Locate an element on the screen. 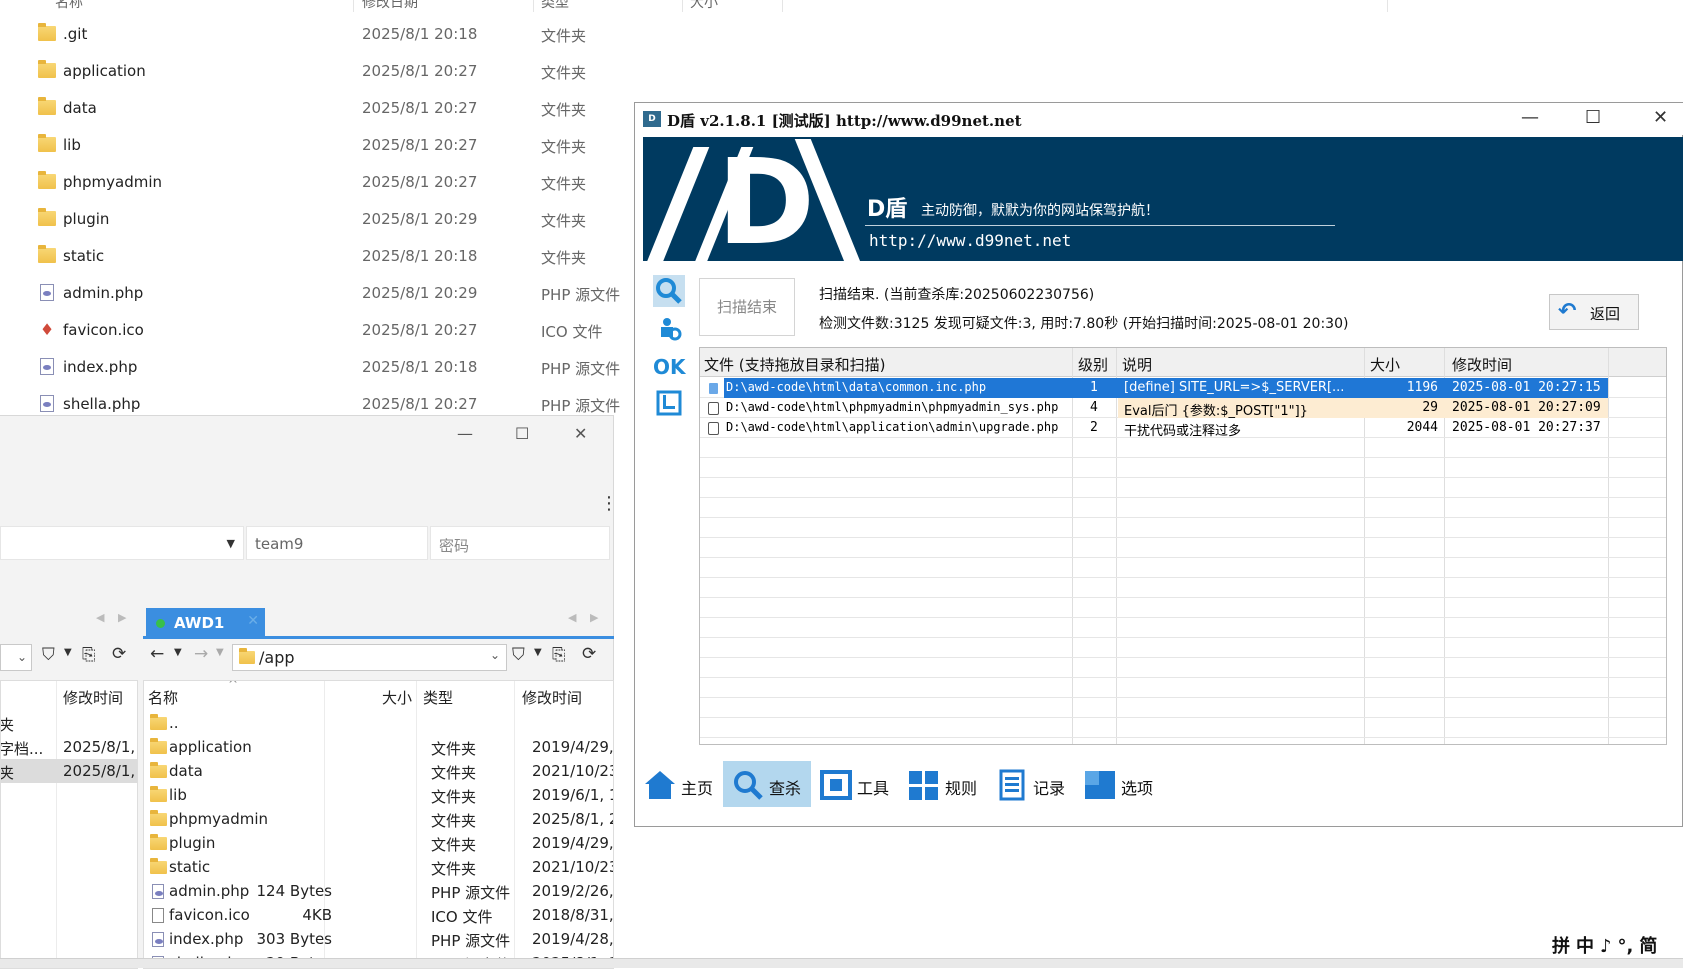  forward-arrow-icon: → is located at coordinates (201, 654).